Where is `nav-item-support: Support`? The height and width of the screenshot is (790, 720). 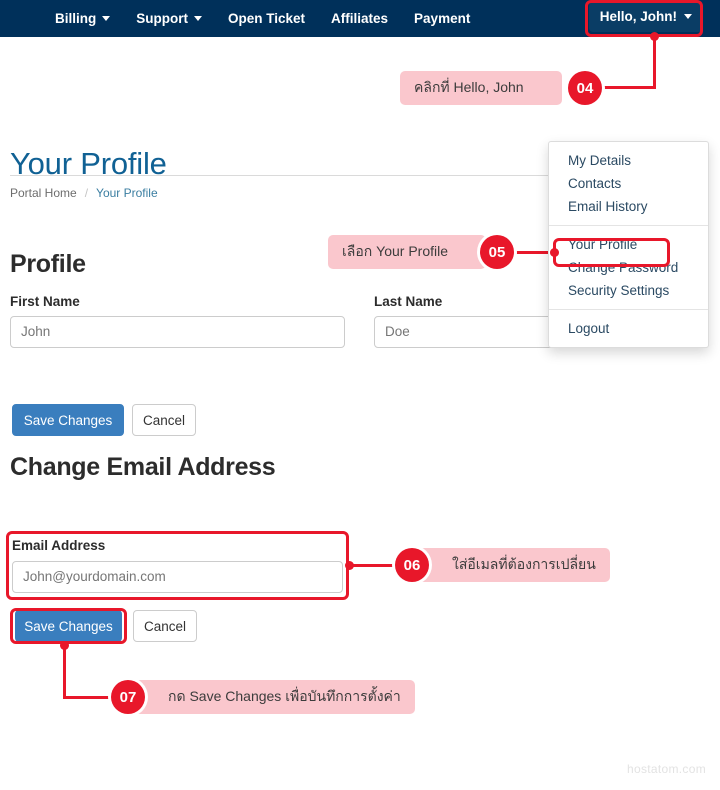
nav-item-support: Support is located at coordinates (169, 18).